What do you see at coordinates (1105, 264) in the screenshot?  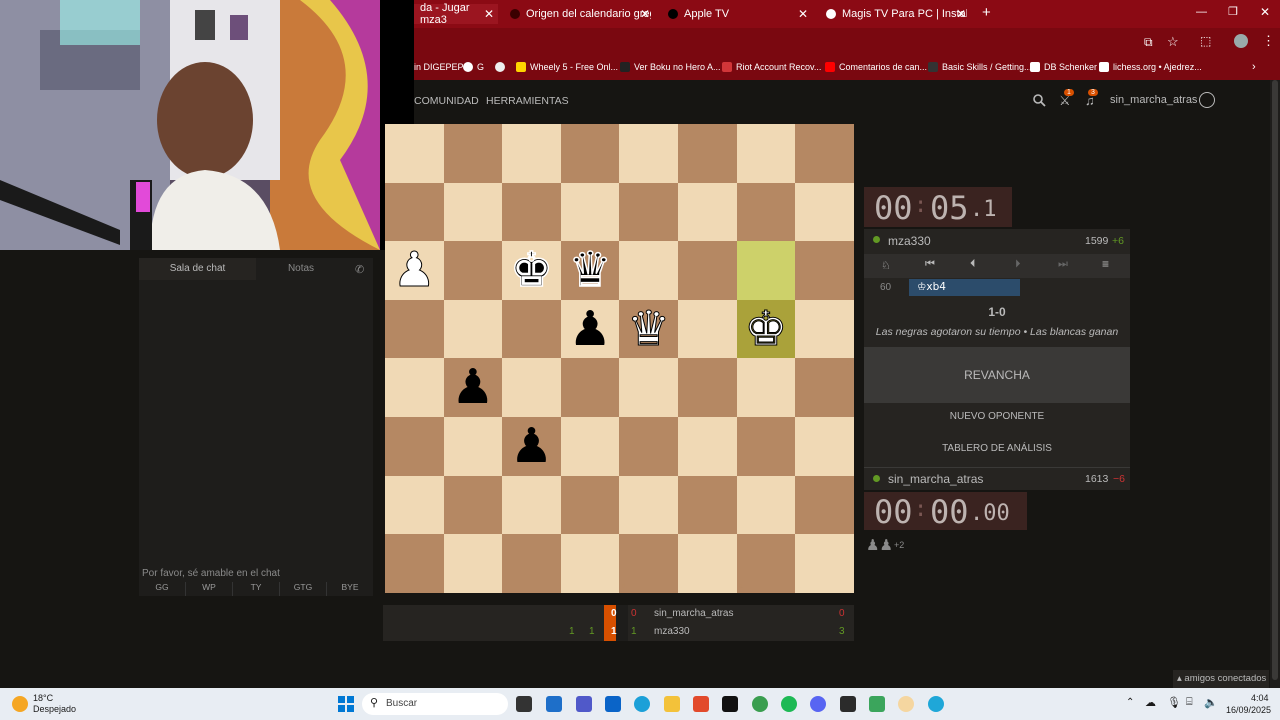 I see `menu-icon: ≡` at bounding box center [1105, 264].